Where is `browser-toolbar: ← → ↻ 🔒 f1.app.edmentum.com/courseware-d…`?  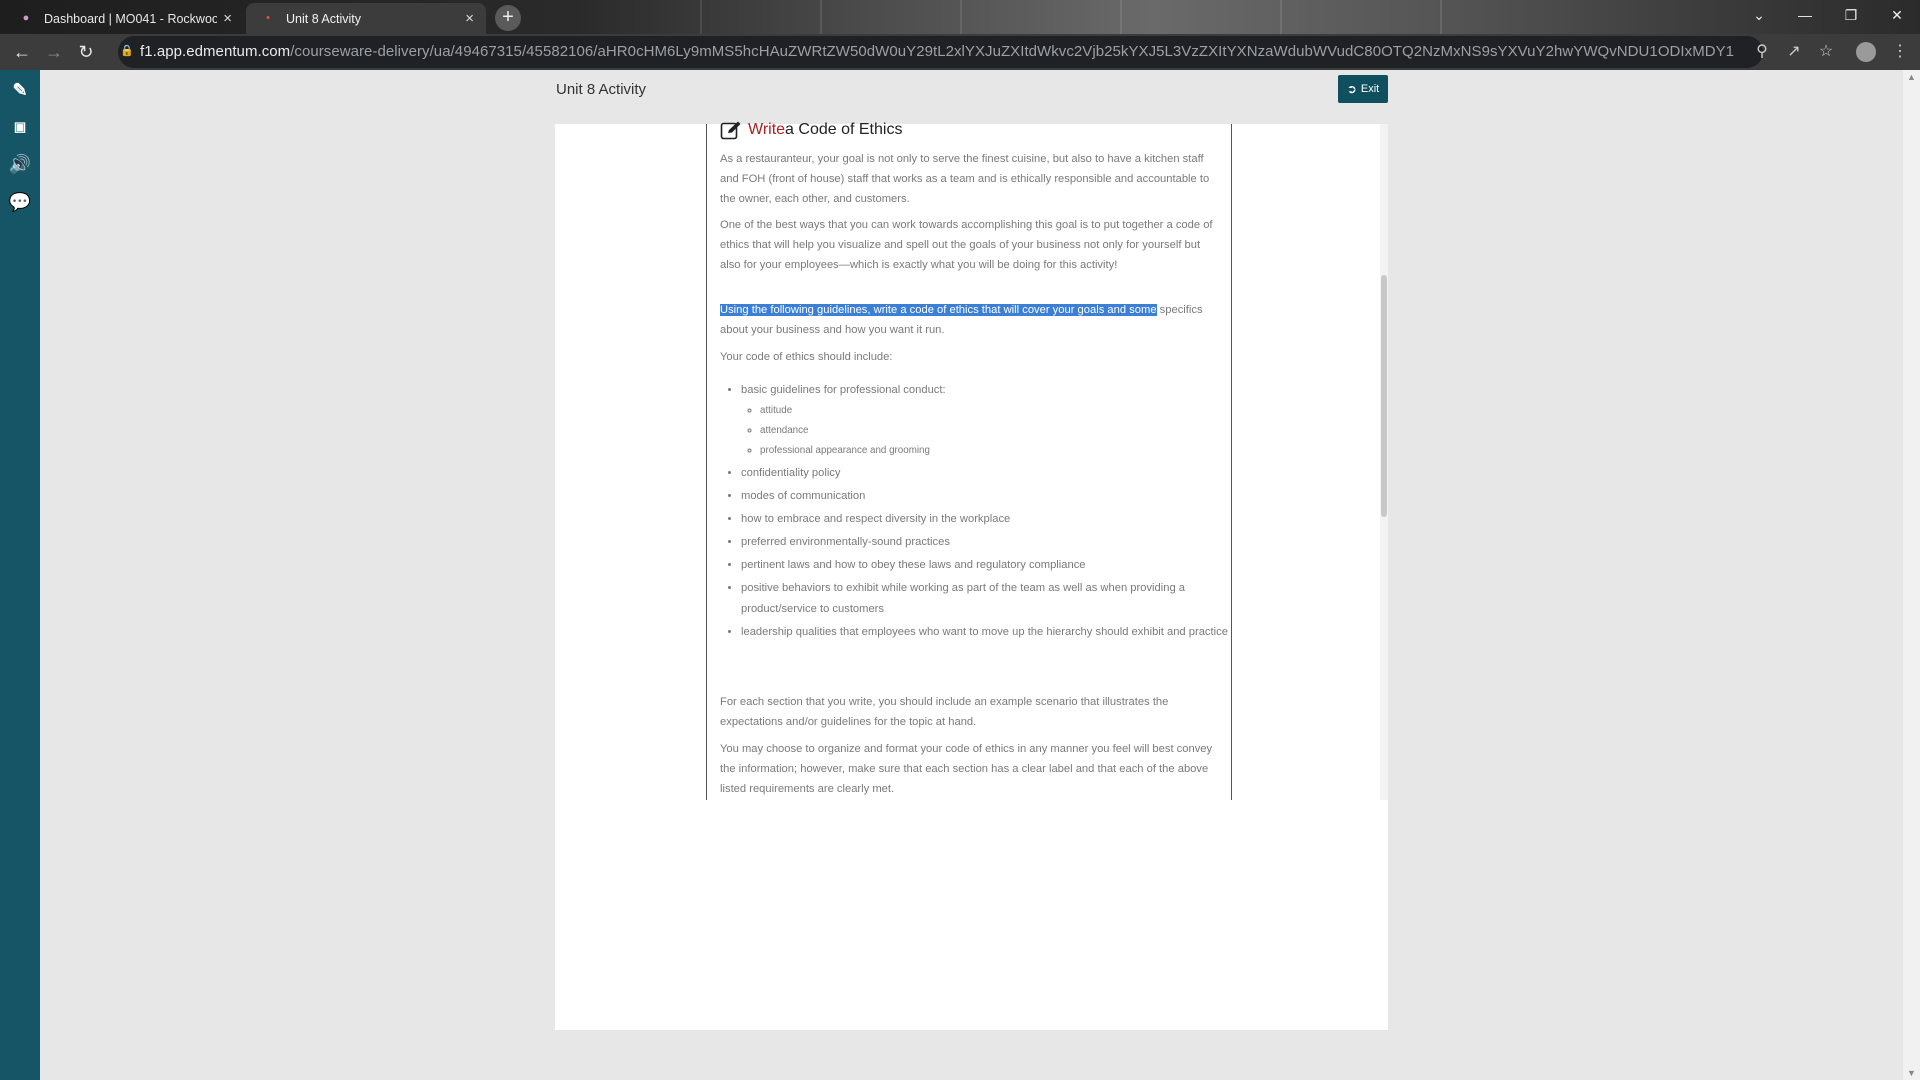 browser-toolbar: ← → ↻ 🔒 f1.app.edmentum.com/courseware-d… is located at coordinates (960, 52).